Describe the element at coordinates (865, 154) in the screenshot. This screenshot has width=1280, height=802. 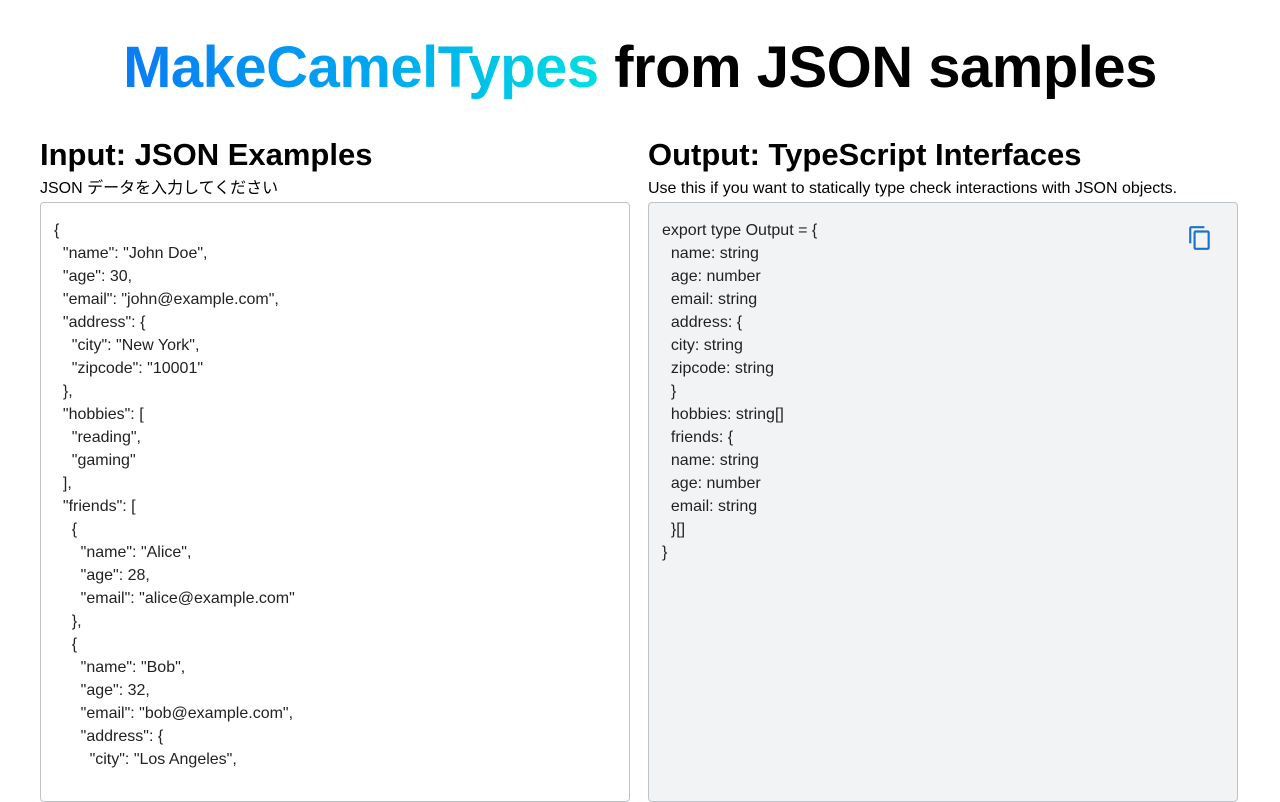
I see `output-panel-title: Output: TypeScript Interfaces` at that location.